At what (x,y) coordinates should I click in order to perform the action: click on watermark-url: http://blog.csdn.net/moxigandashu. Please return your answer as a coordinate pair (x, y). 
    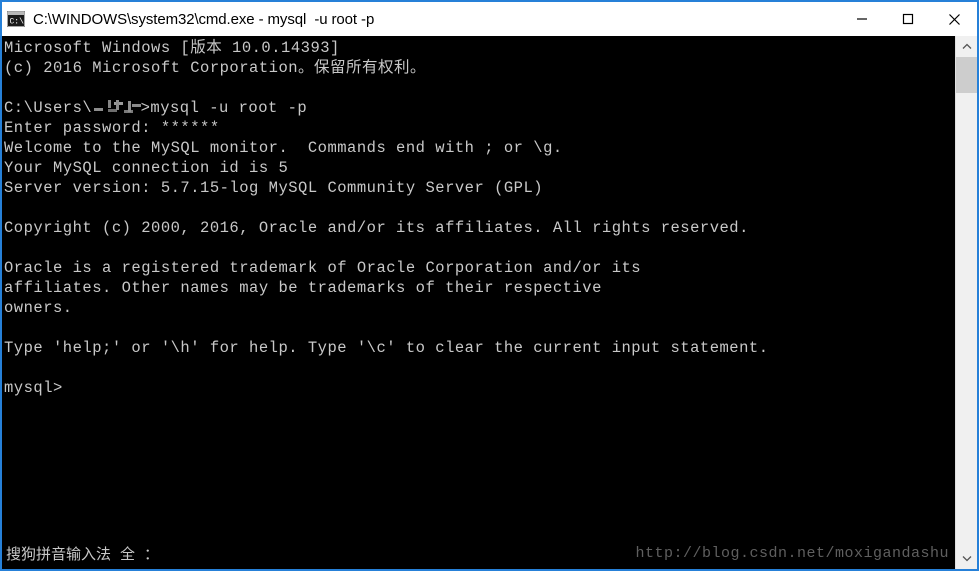
    Looking at the image, I should click on (792, 553).